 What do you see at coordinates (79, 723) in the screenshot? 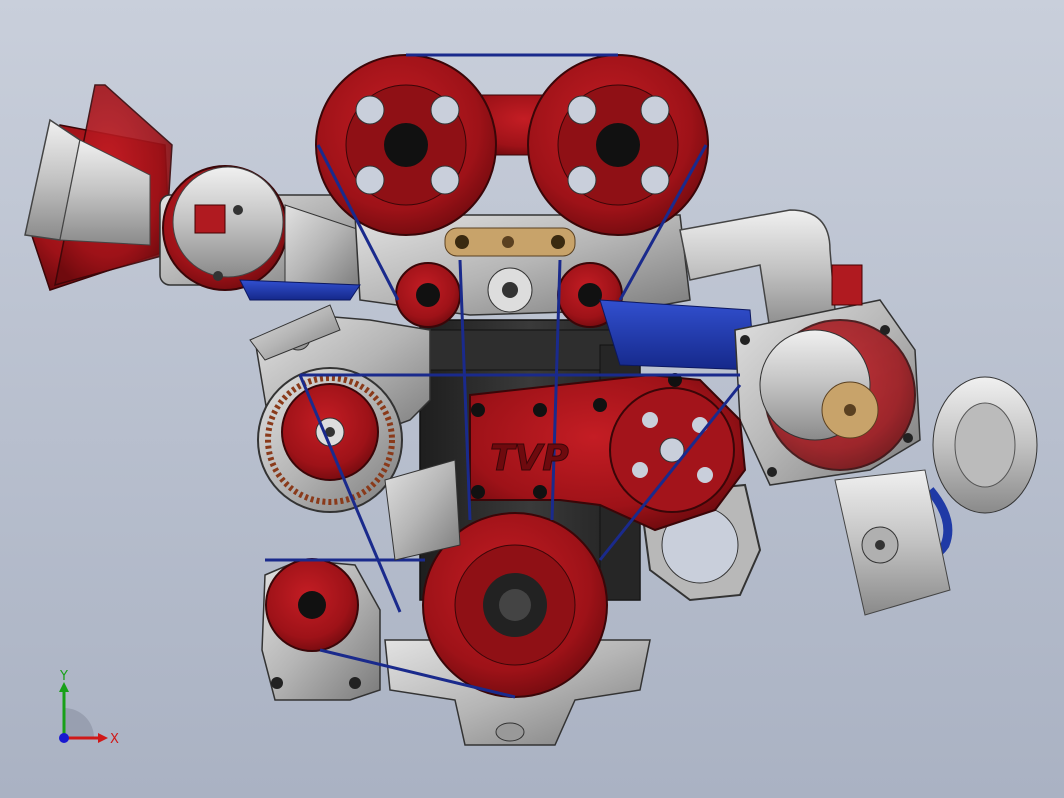
I see `triad-plane` at bounding box center [79, 723].